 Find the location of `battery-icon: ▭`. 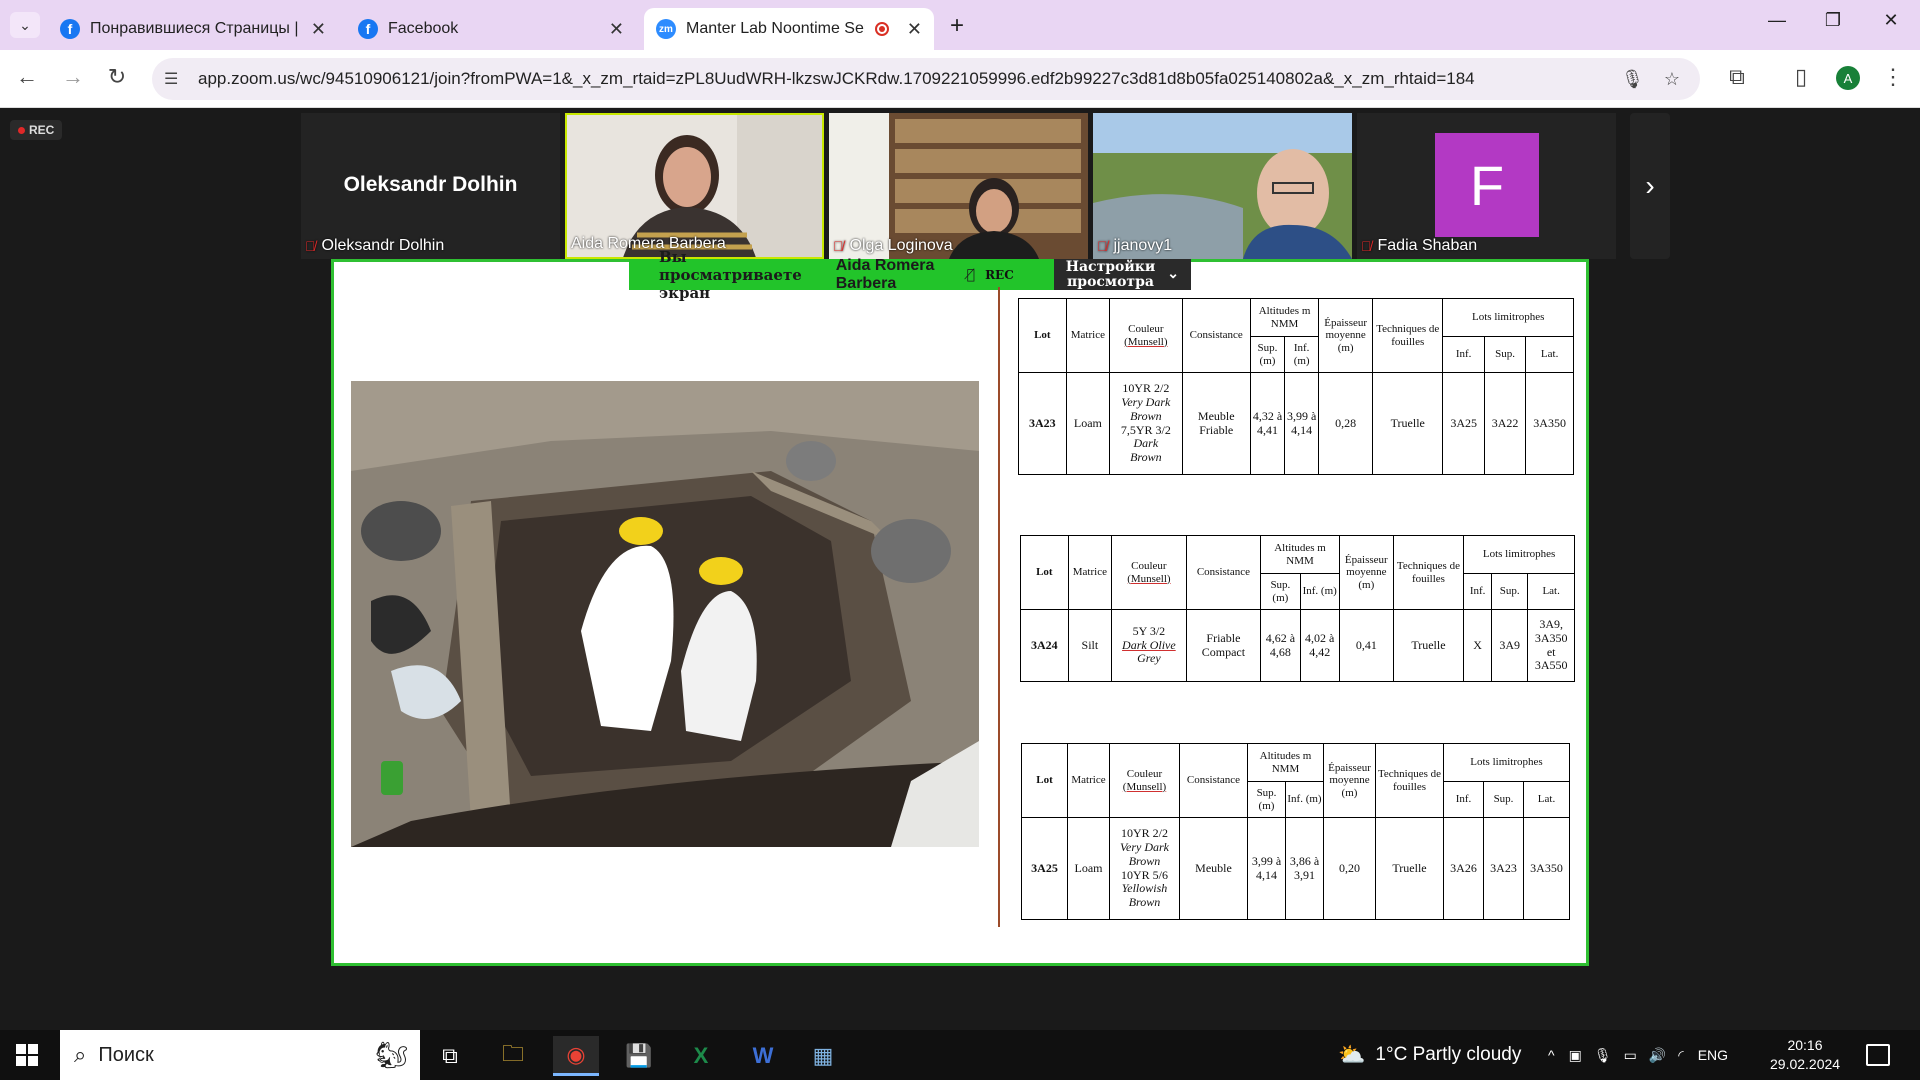

battery-icon: ▭ is located at coordinates (1630, 1055).